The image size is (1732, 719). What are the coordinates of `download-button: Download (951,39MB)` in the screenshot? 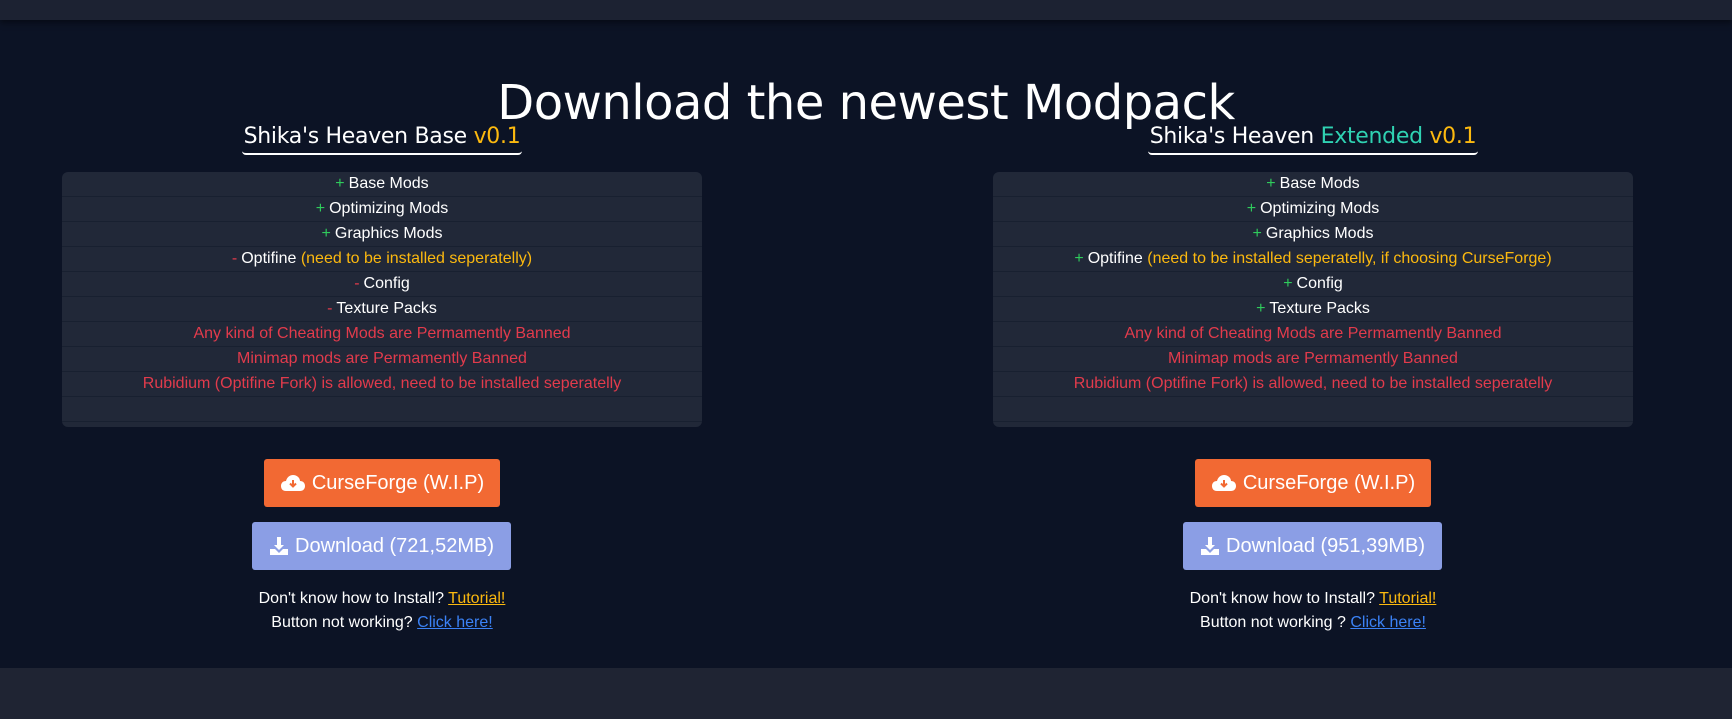 It's located at (1312, 546).